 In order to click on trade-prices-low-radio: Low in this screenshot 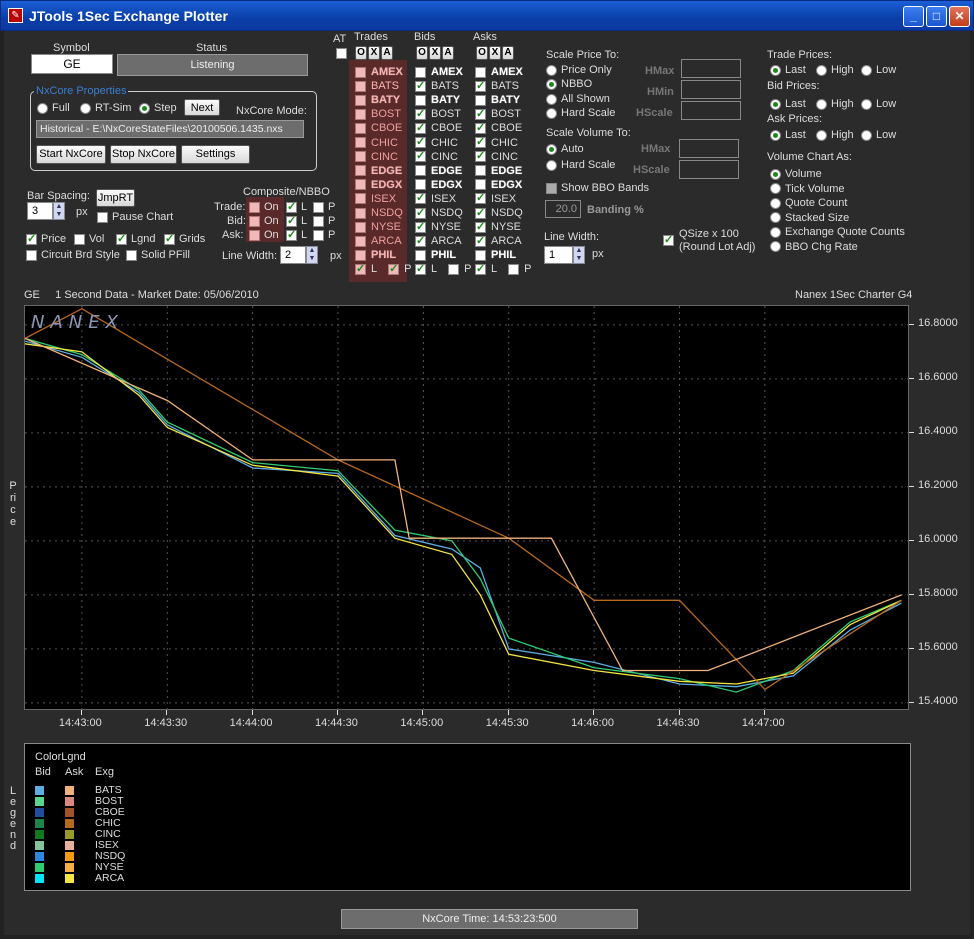, I will do `click(878, 70)`.